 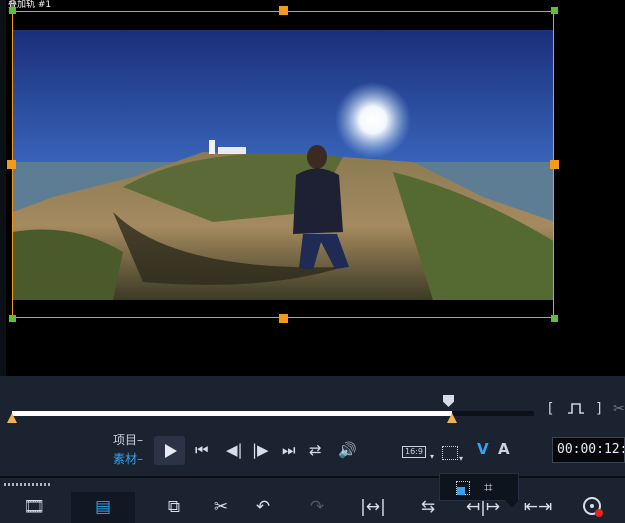 I want to click on transform-popup: ⌗, so click(x=479, y=487).